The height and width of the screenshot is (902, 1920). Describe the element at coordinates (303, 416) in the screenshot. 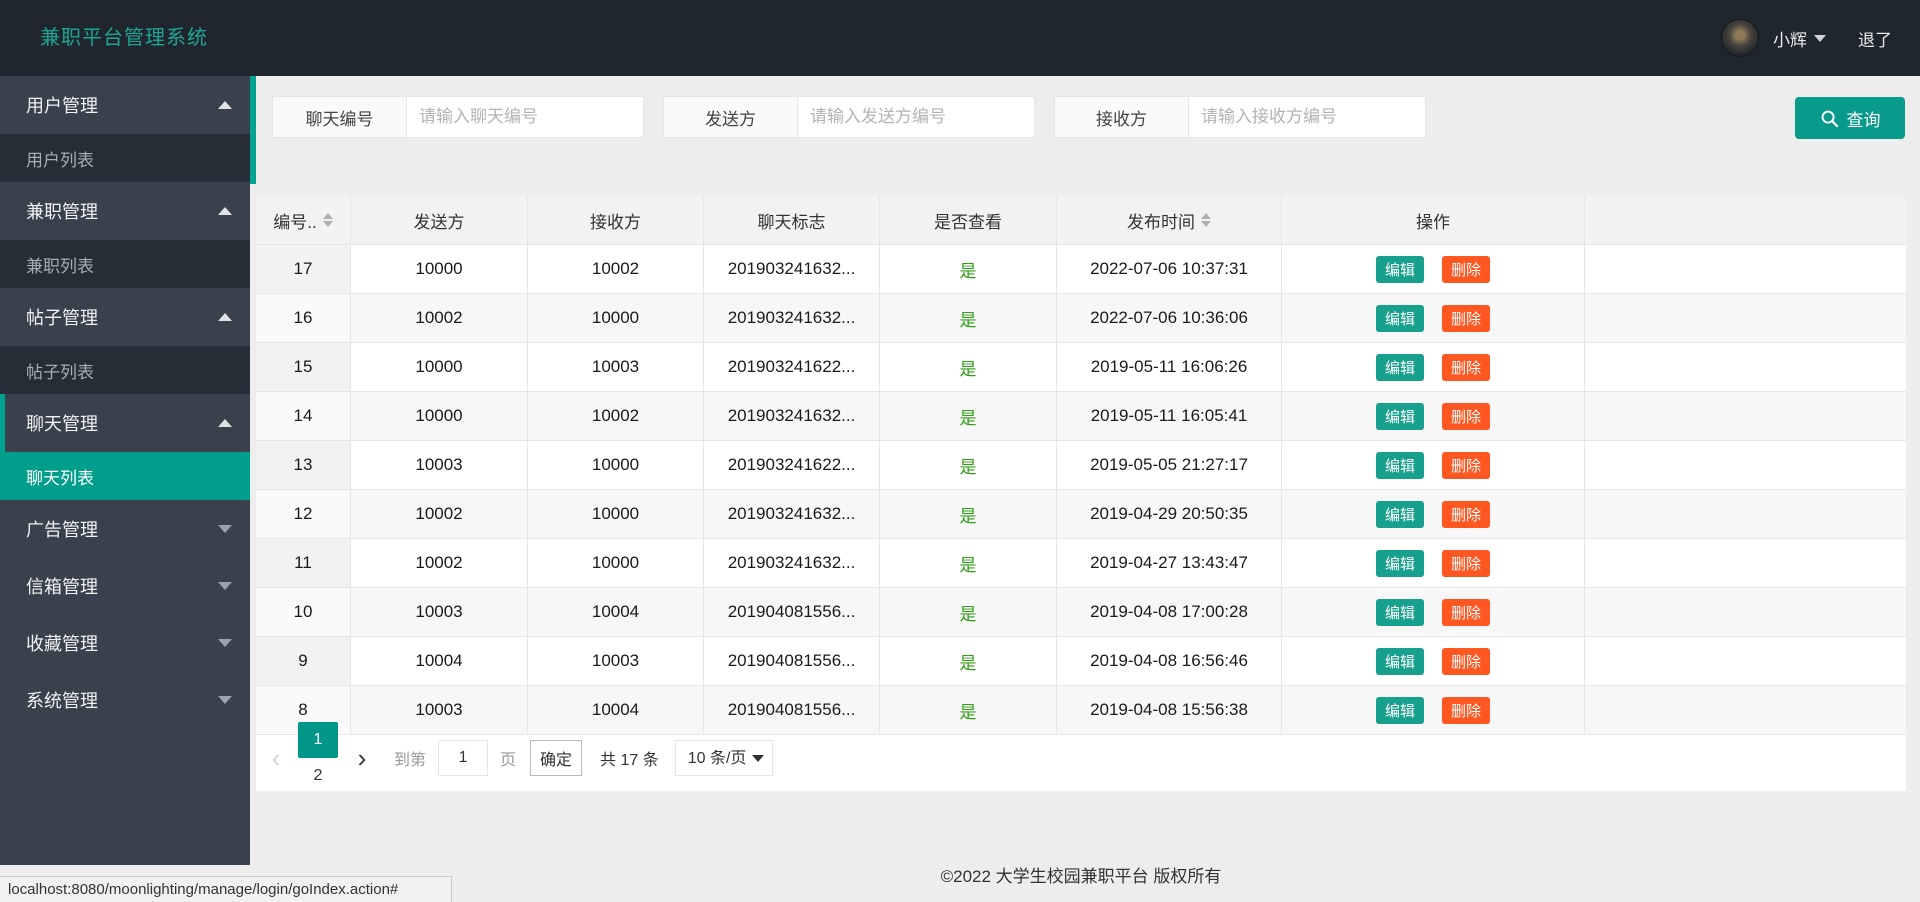

I see `cell-id: 14` at that location.